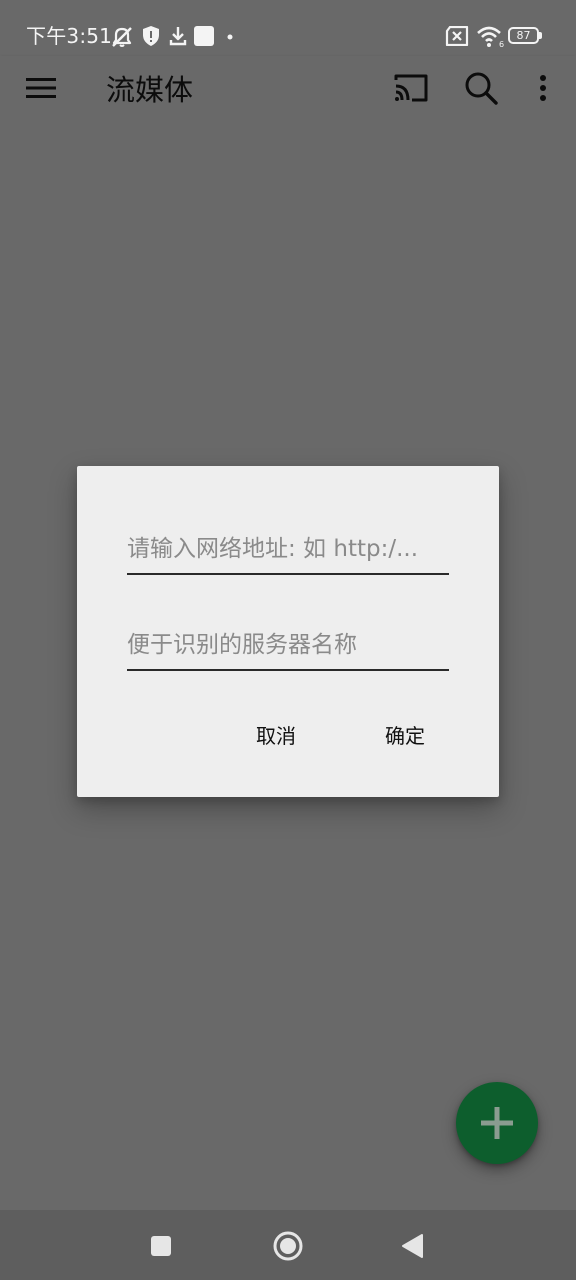 This screenshot has height=1280, width=576. I want to click on server-name-field, so click(288, 647).